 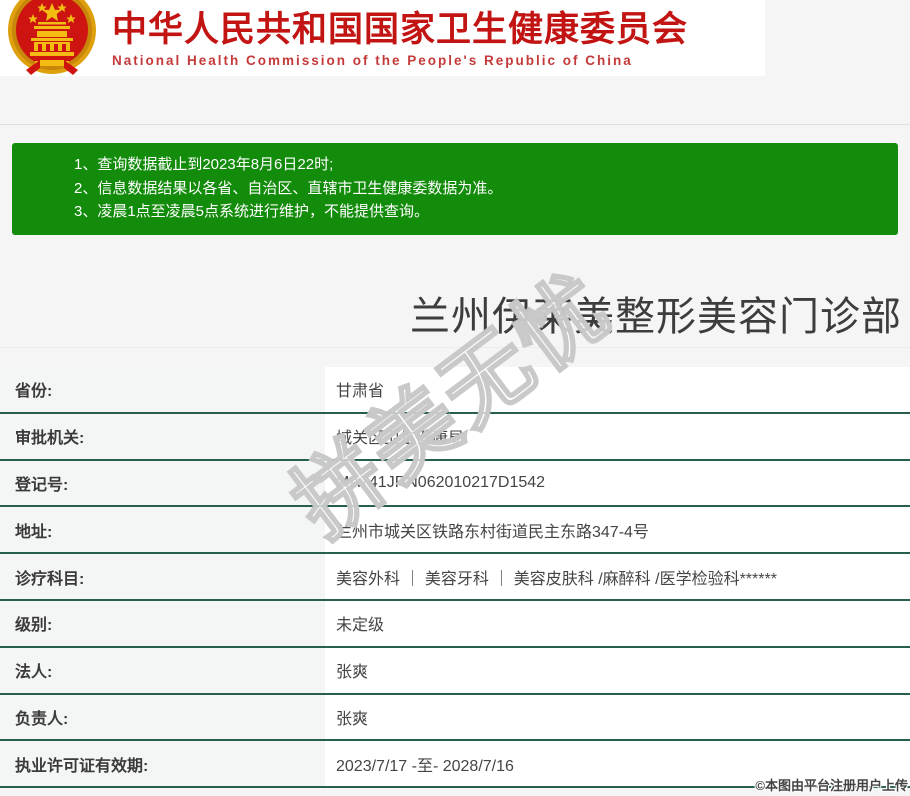 What do you see at coordinates (617, 483) in the screenshot?
I see `row-value: MA741JRN062010217D1542` at bounding box center [617, 483].